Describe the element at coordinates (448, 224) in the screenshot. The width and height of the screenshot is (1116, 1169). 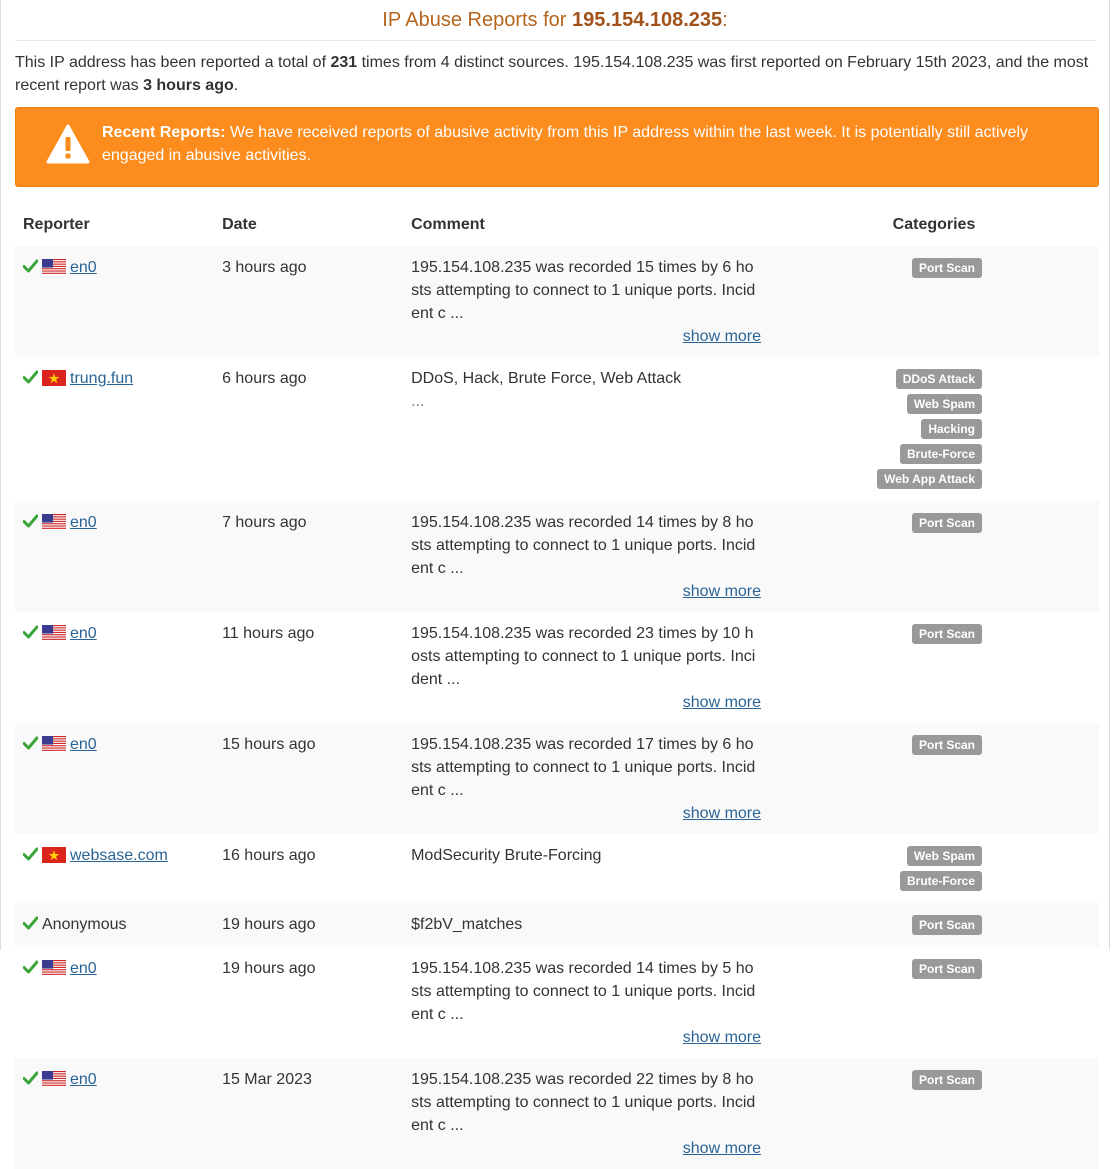
I see `header-comment: Comment` at that location.